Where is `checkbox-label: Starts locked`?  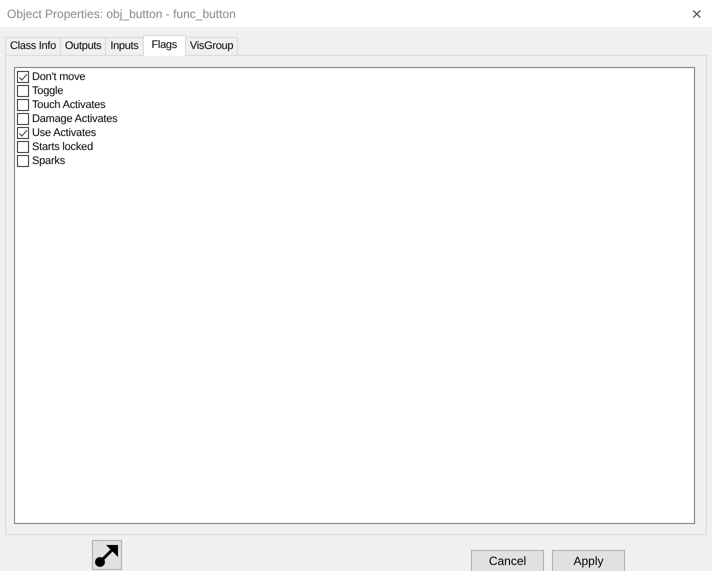
checkbox-label: Starts locked is located at coordinates (62, 147).